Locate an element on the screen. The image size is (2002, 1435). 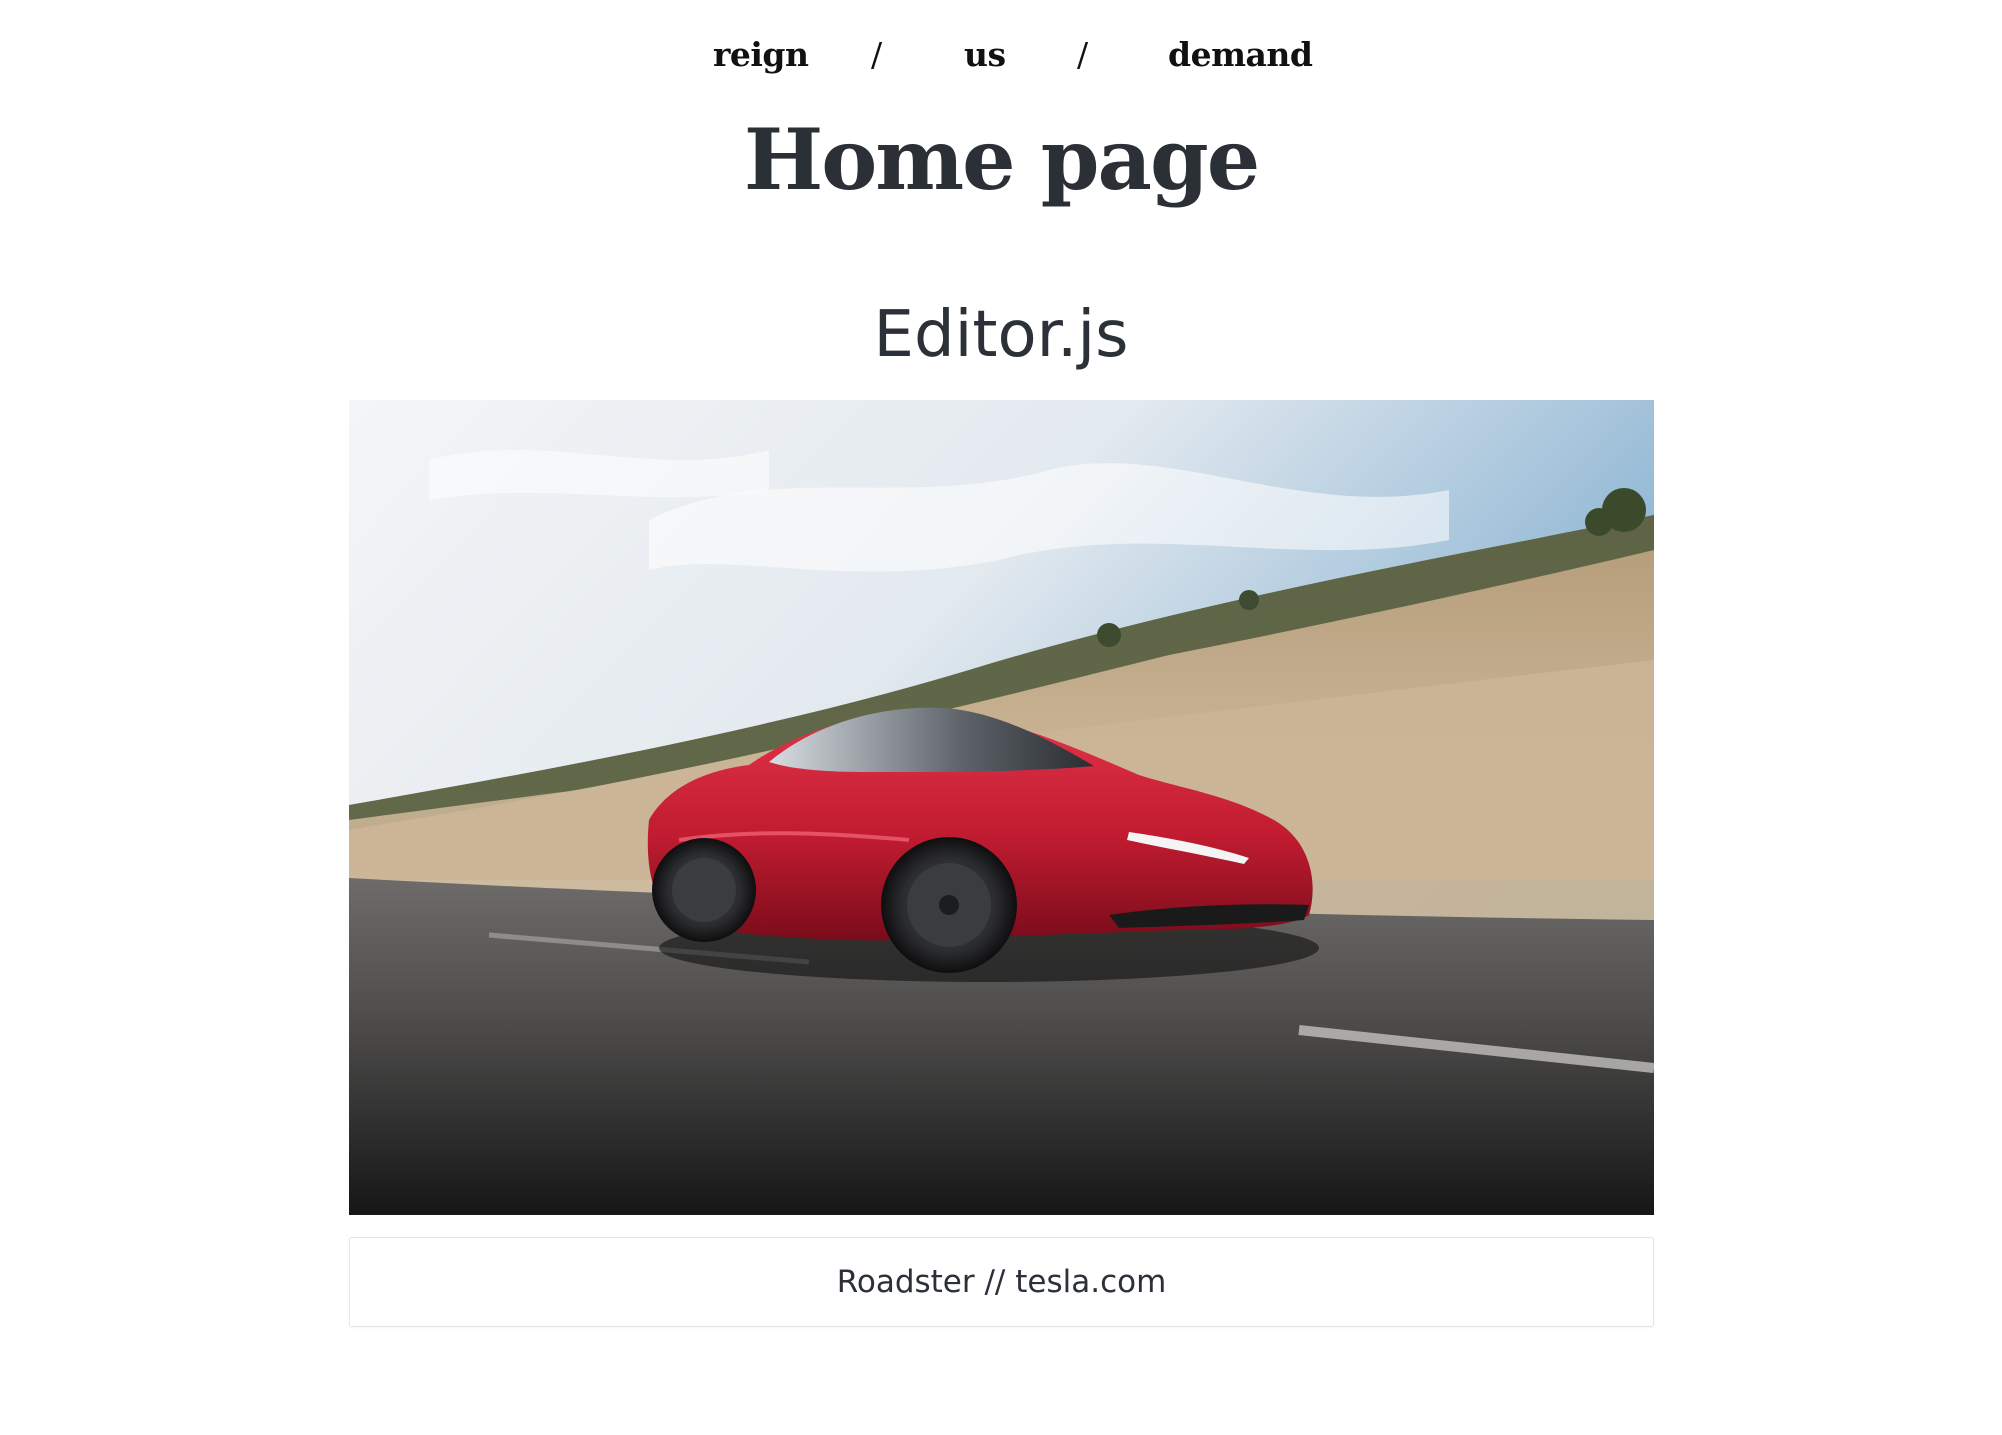
nav-link-us: us is located at coordinates (985, 55).